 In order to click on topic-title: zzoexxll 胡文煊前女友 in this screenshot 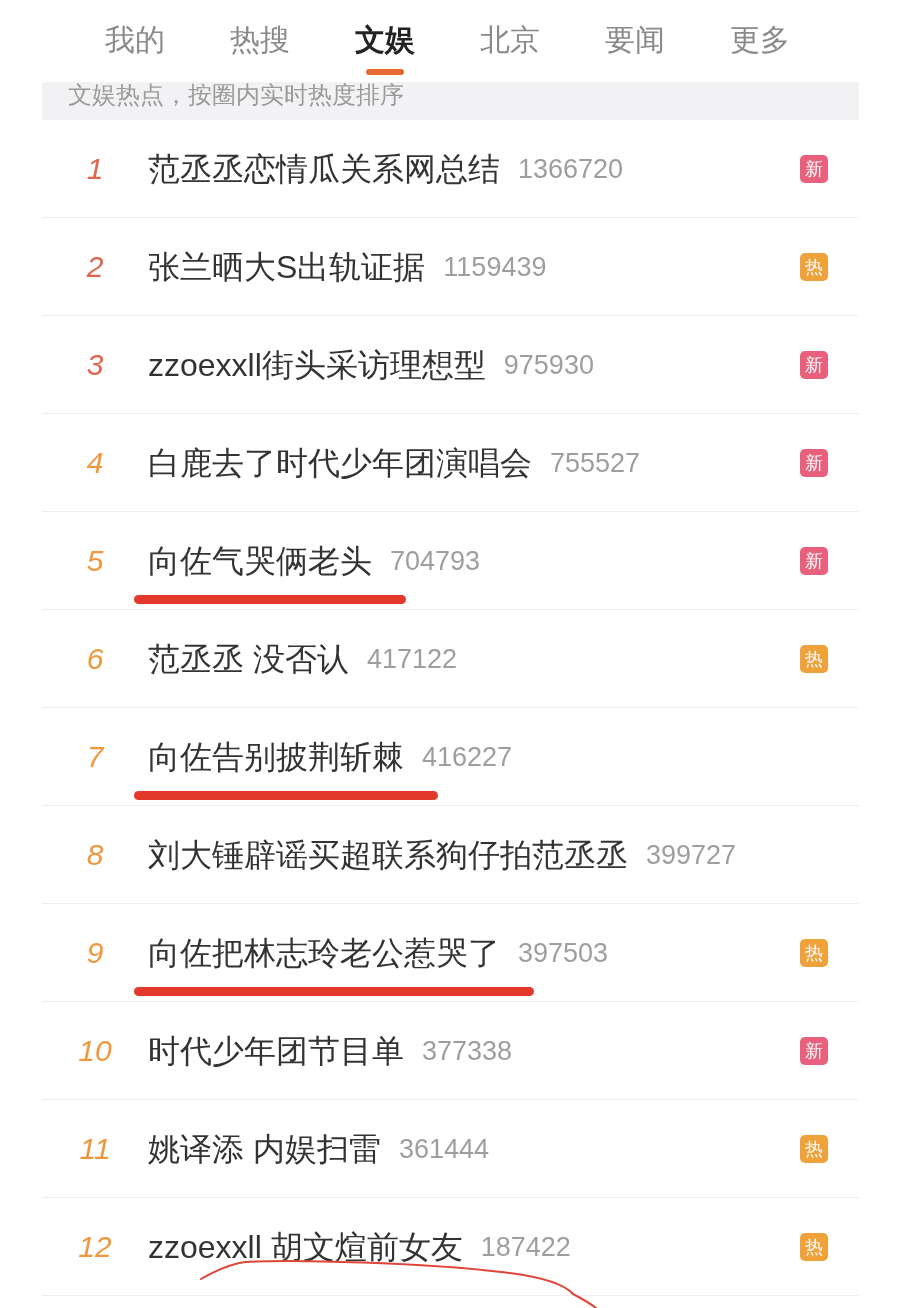, I will do `click(305, 1247)`.